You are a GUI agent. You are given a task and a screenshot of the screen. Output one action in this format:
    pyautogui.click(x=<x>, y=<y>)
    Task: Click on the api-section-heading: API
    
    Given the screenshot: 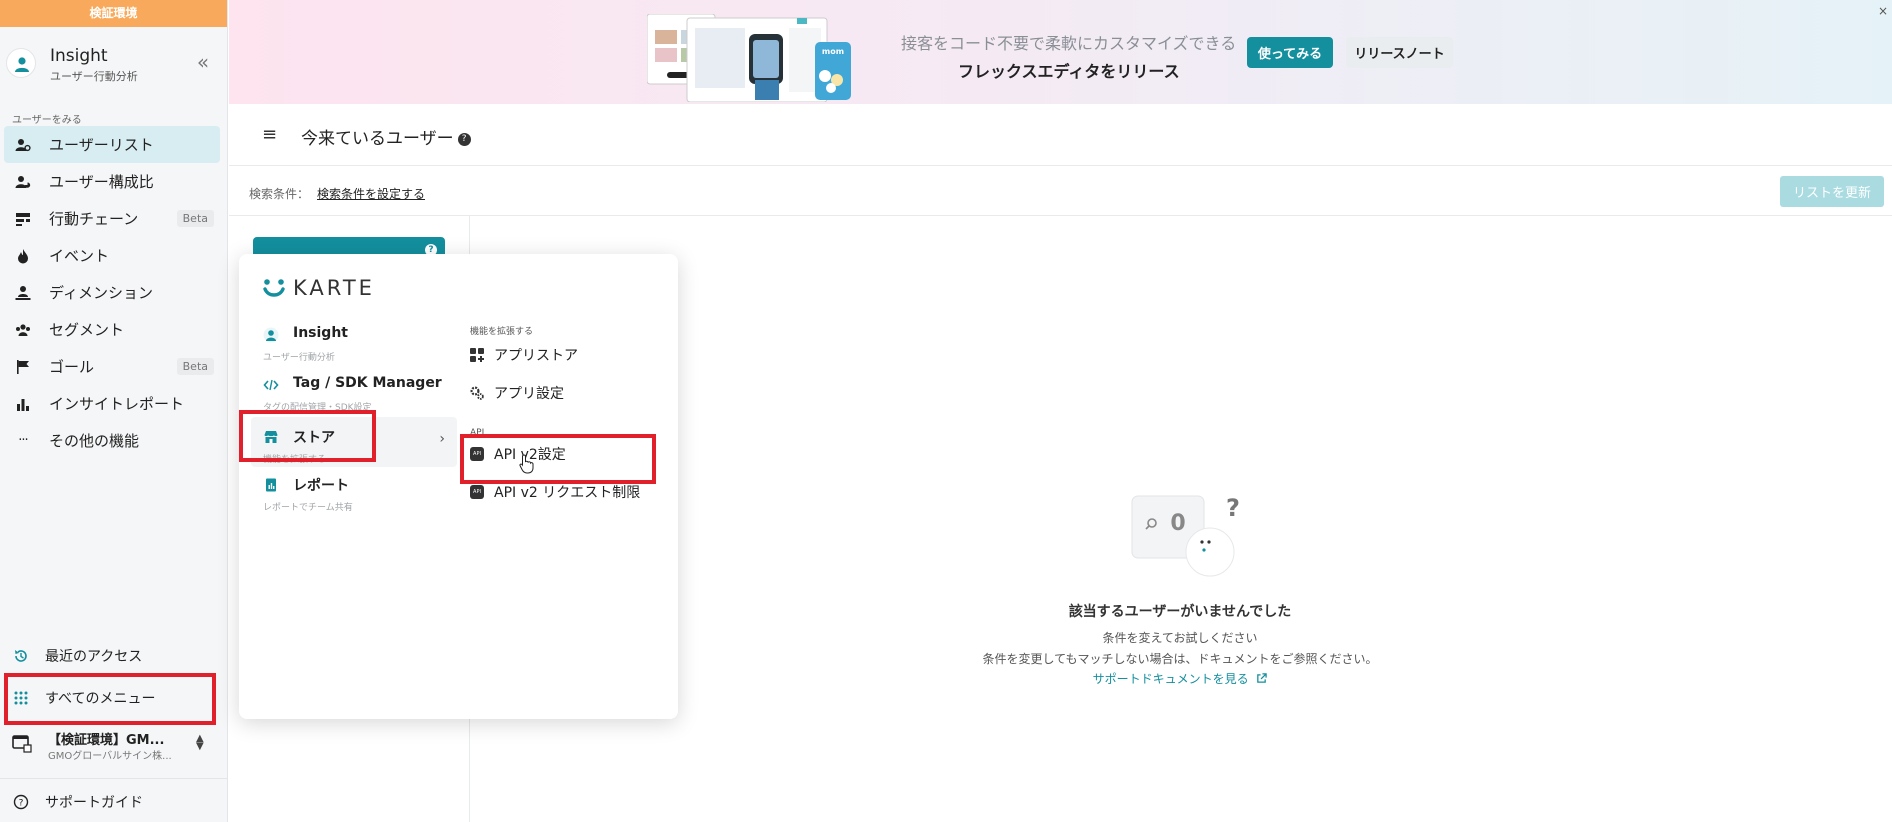 What is the action you would take?
    pyautogui.click(x=477, y=433)
    